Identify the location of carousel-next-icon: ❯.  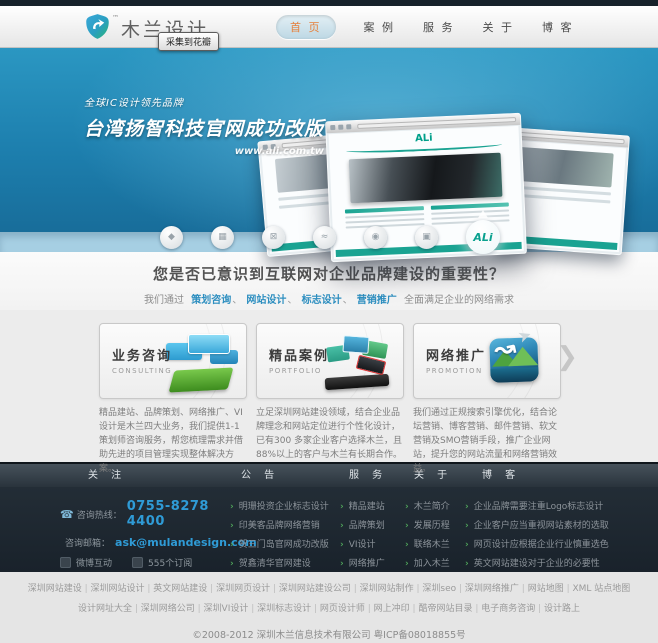
(567, 357).